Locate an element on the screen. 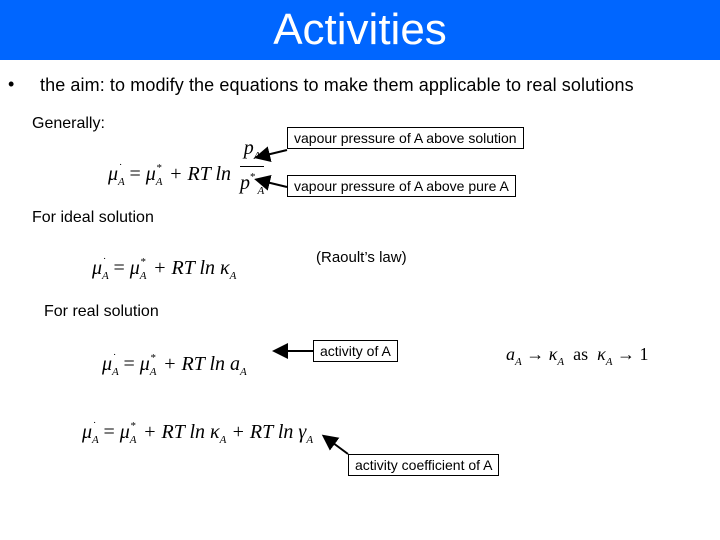 The image size is (720, 540). arrow-coefficient is located at coordinates (335, 444).